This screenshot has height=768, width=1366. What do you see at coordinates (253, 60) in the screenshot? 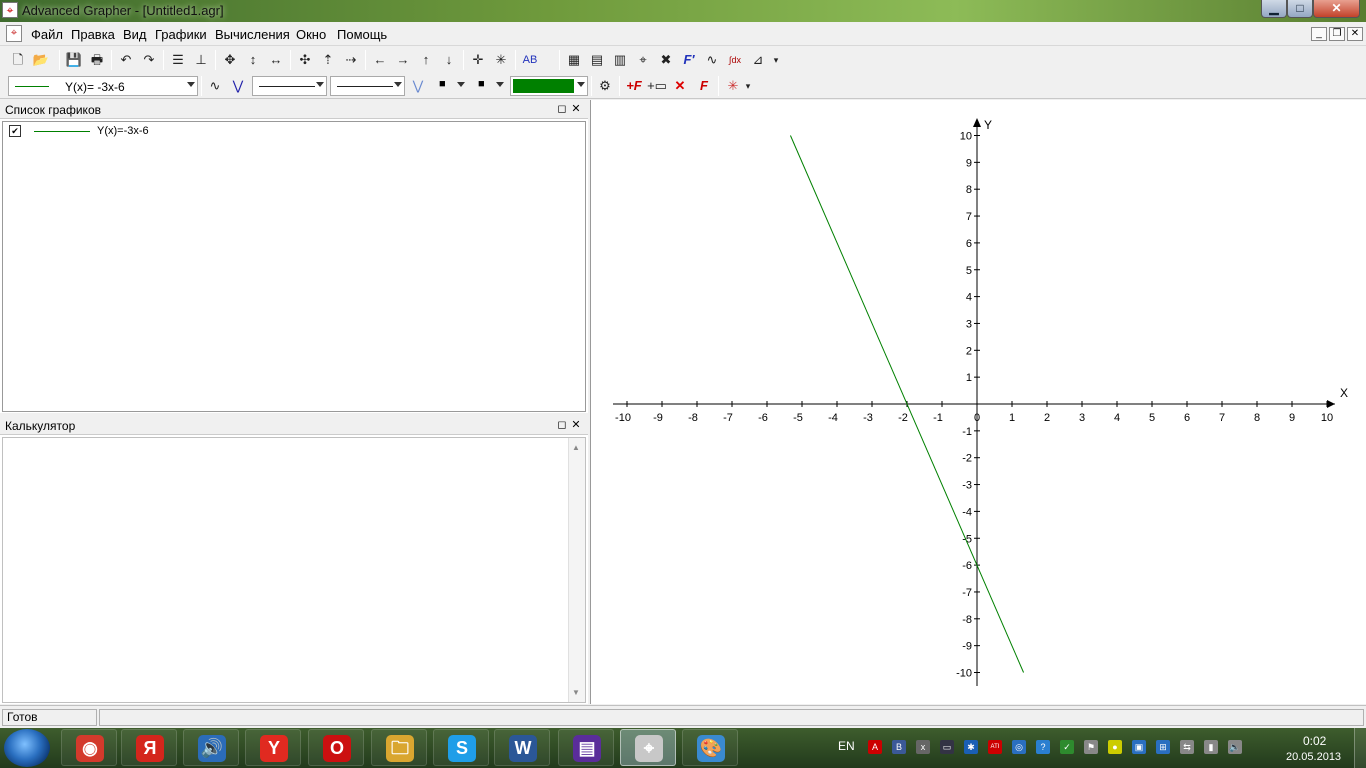
I see `move-vertical-icon: ↕` at bounding box center [253, 60].